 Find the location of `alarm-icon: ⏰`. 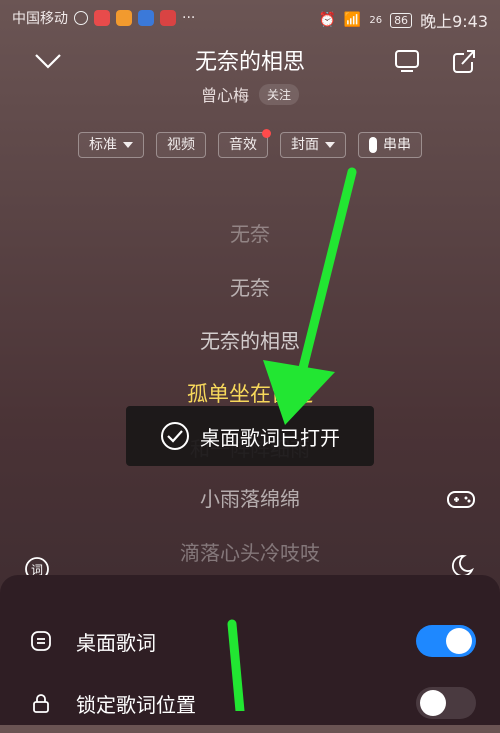

alarm-icon: ⏰ is located at coordinates (327, 20).